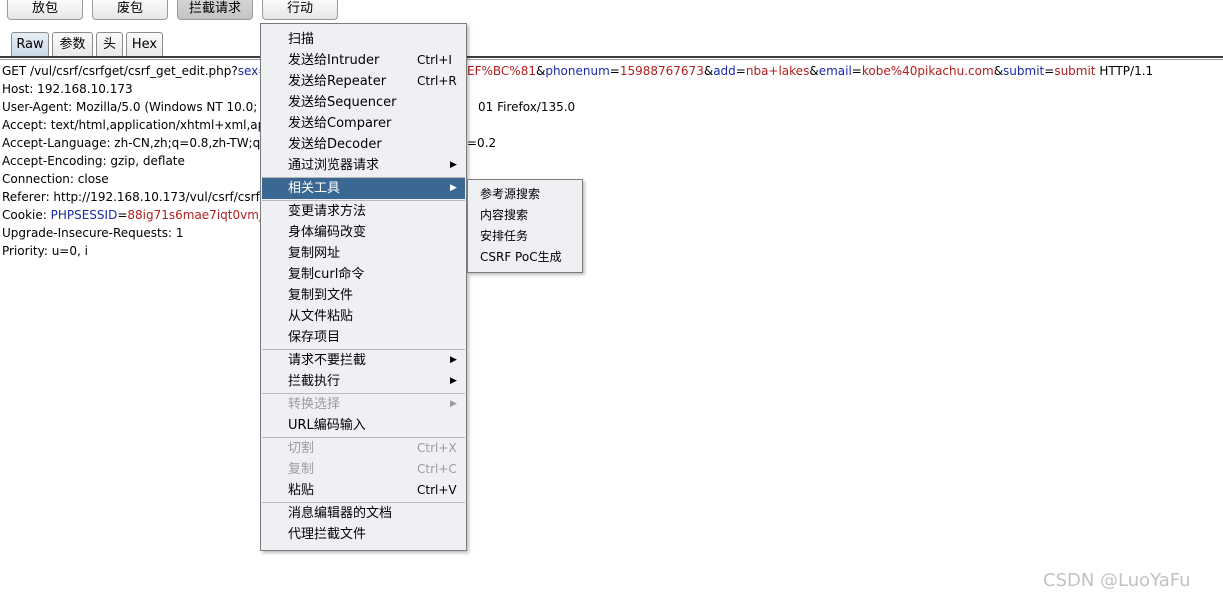 The width and height of the screenshot is (1223, 602). I want to click on tab-raw: Raw, so click(30, 44).